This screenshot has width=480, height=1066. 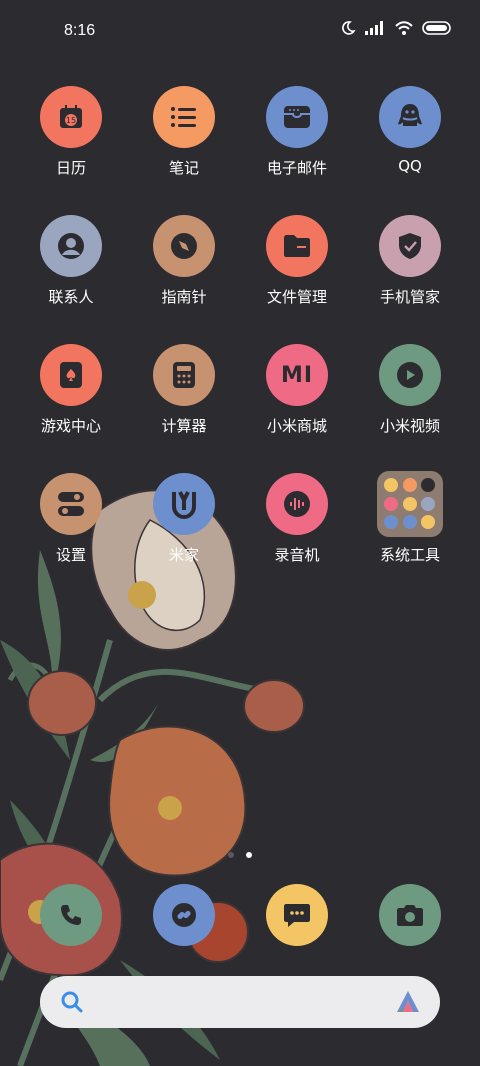 I want to click on app-label: 小米视频, so click(x=409, y=426).